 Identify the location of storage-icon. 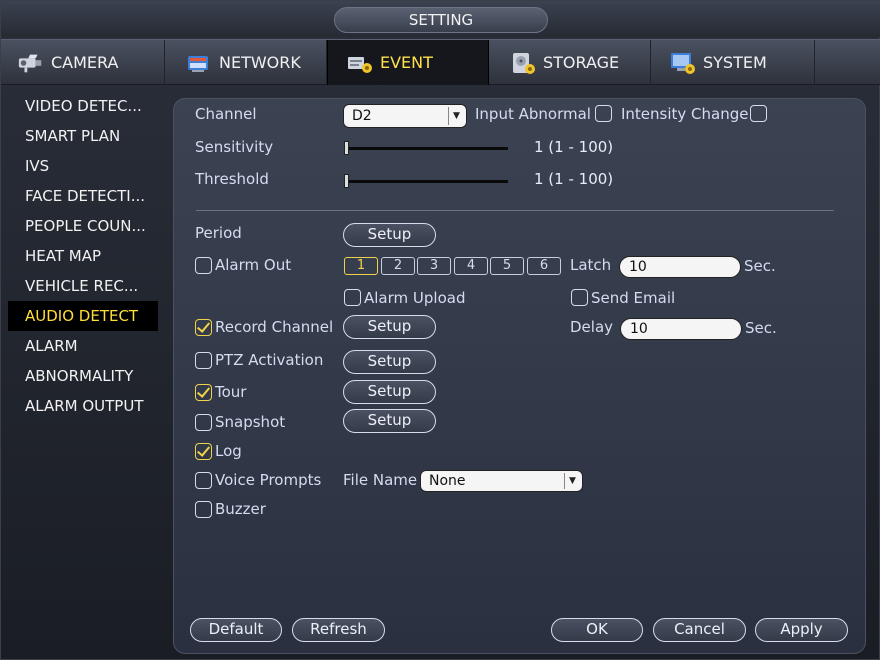
(523, 63).